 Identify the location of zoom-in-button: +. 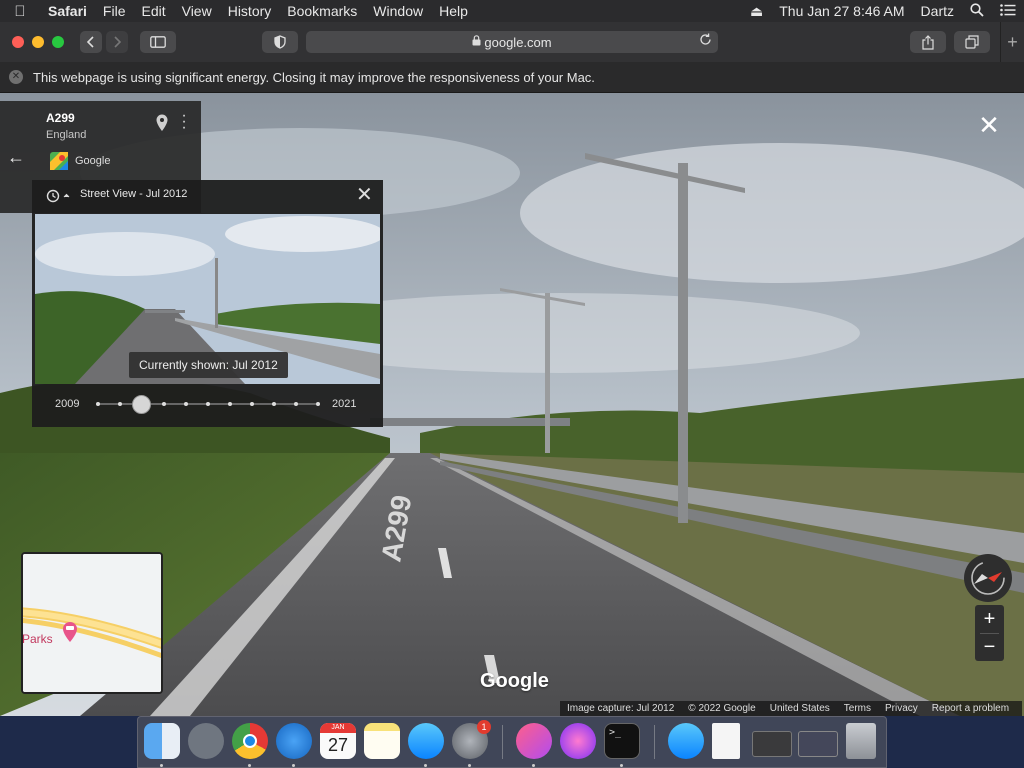
(989, 619).